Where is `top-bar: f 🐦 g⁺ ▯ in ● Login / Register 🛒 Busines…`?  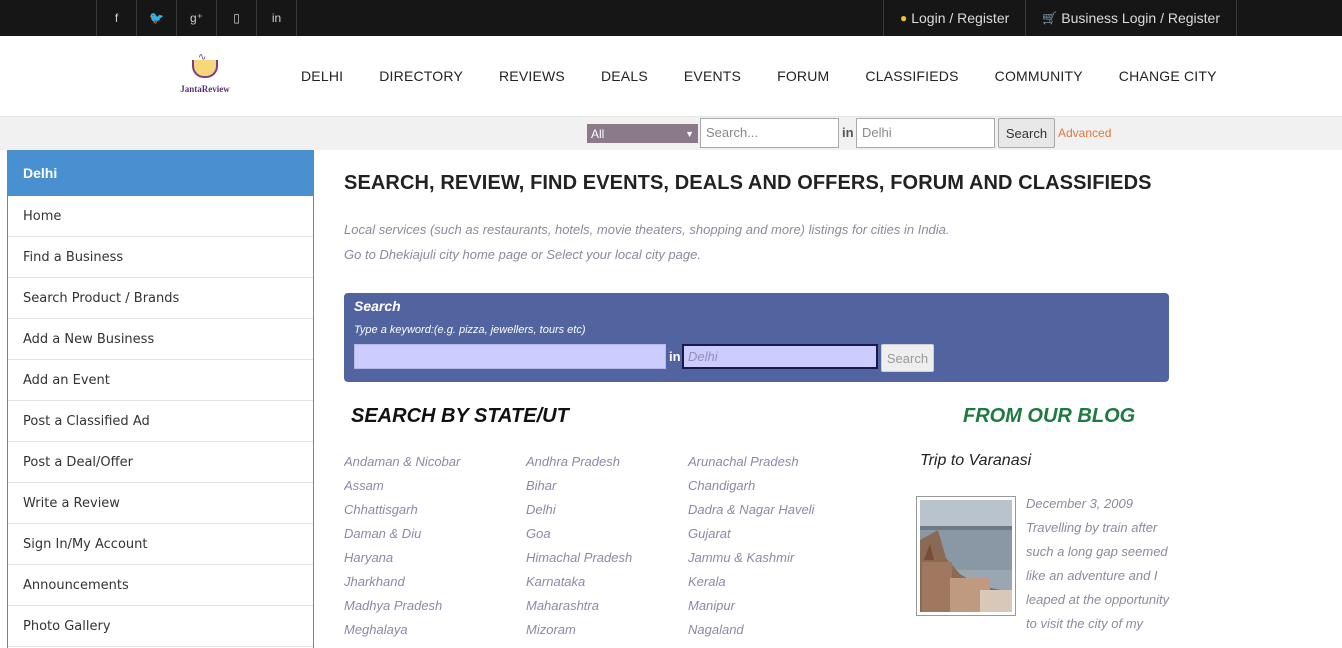
top-bar: f 🐦 g⁺ ▯ in ● Login / Register 🛒 Busines… is located at coordinates (671, 18).